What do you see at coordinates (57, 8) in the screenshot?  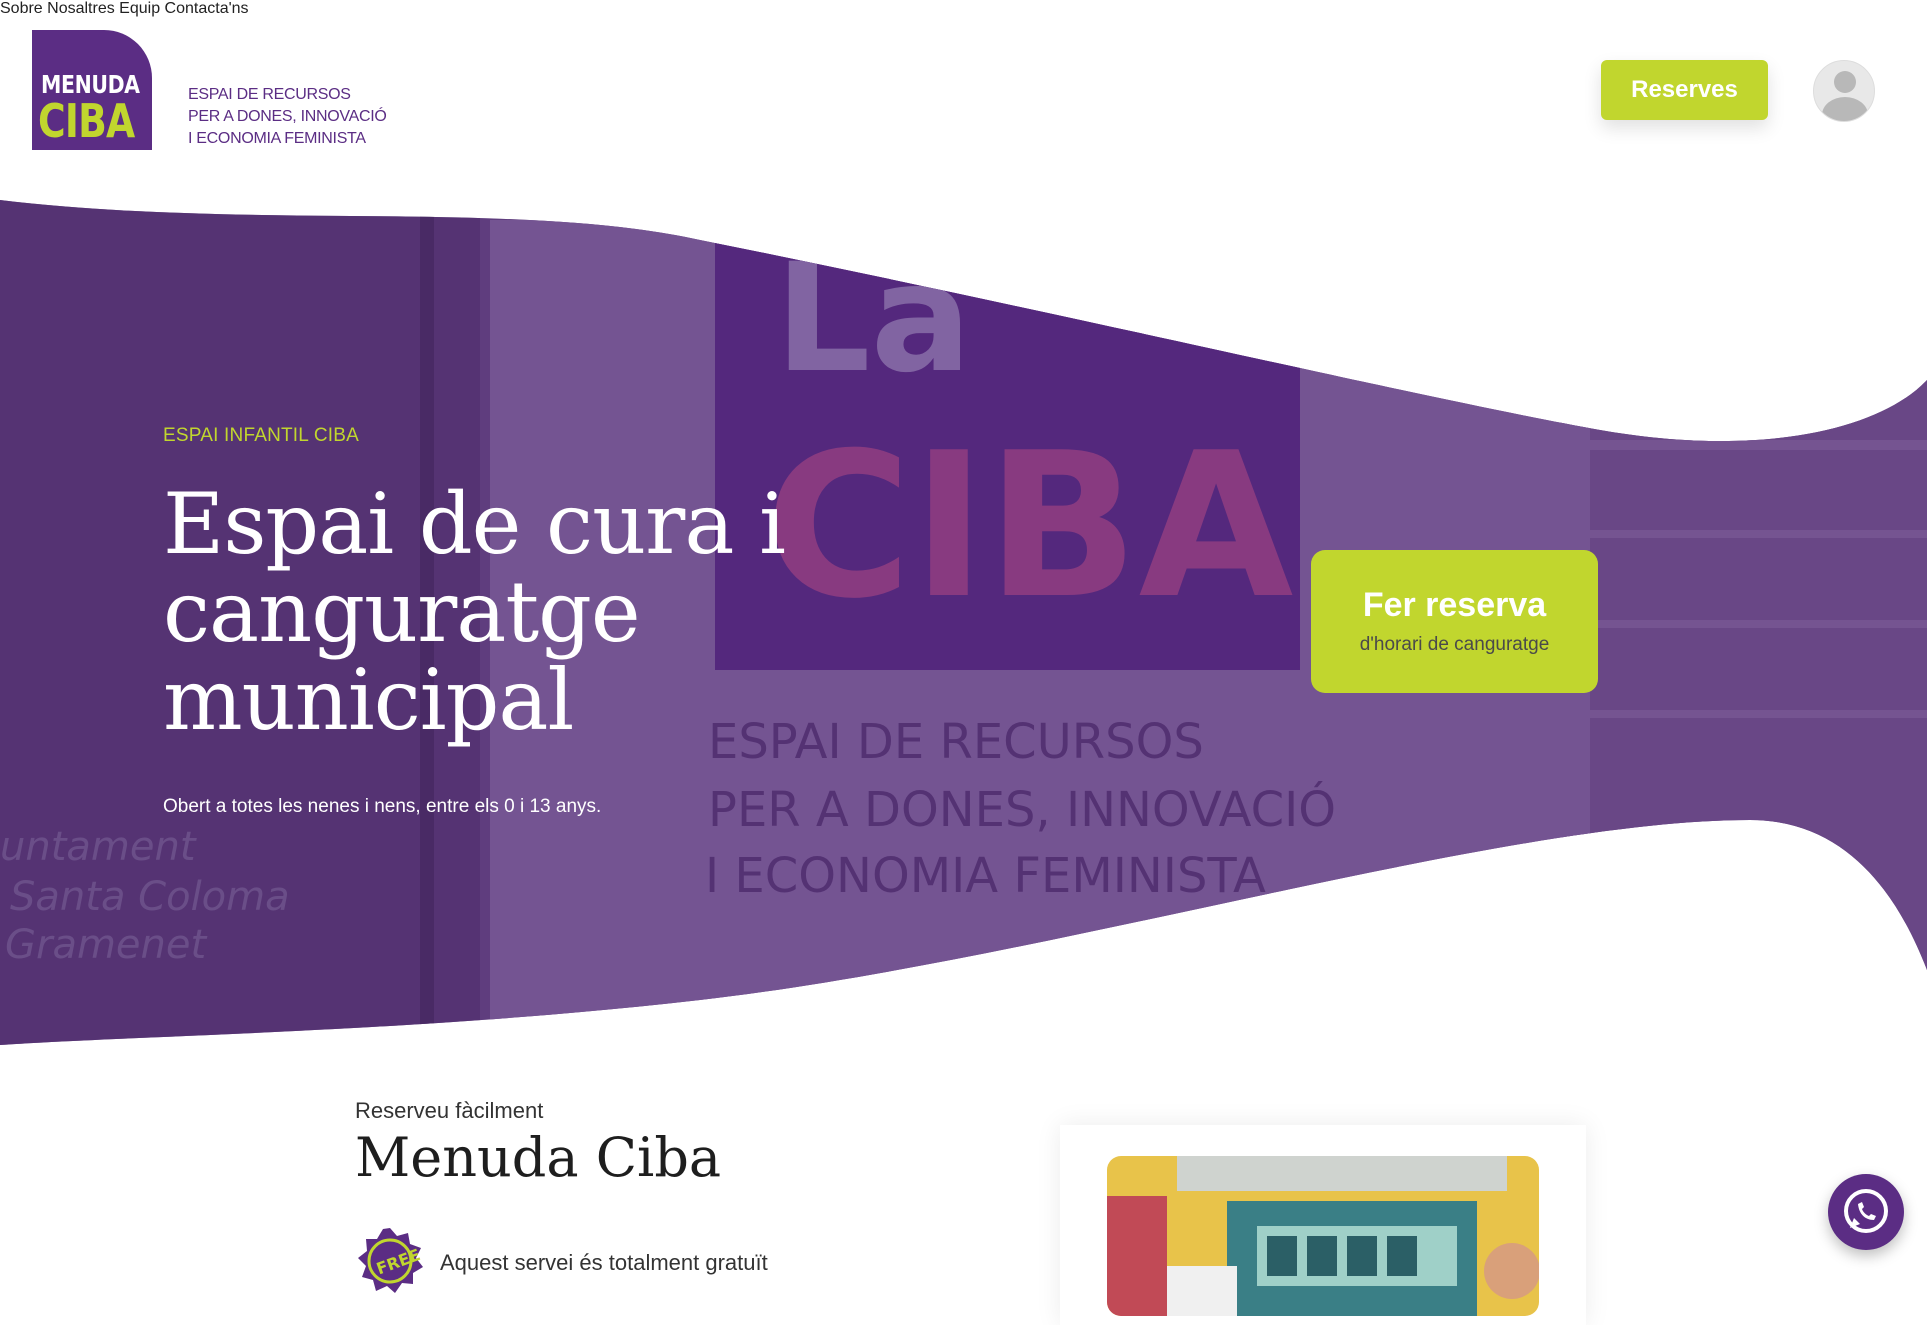 I see `nav-sobre-nosaltres: Sobre Nosaltres` at bounding box center [57, 8].